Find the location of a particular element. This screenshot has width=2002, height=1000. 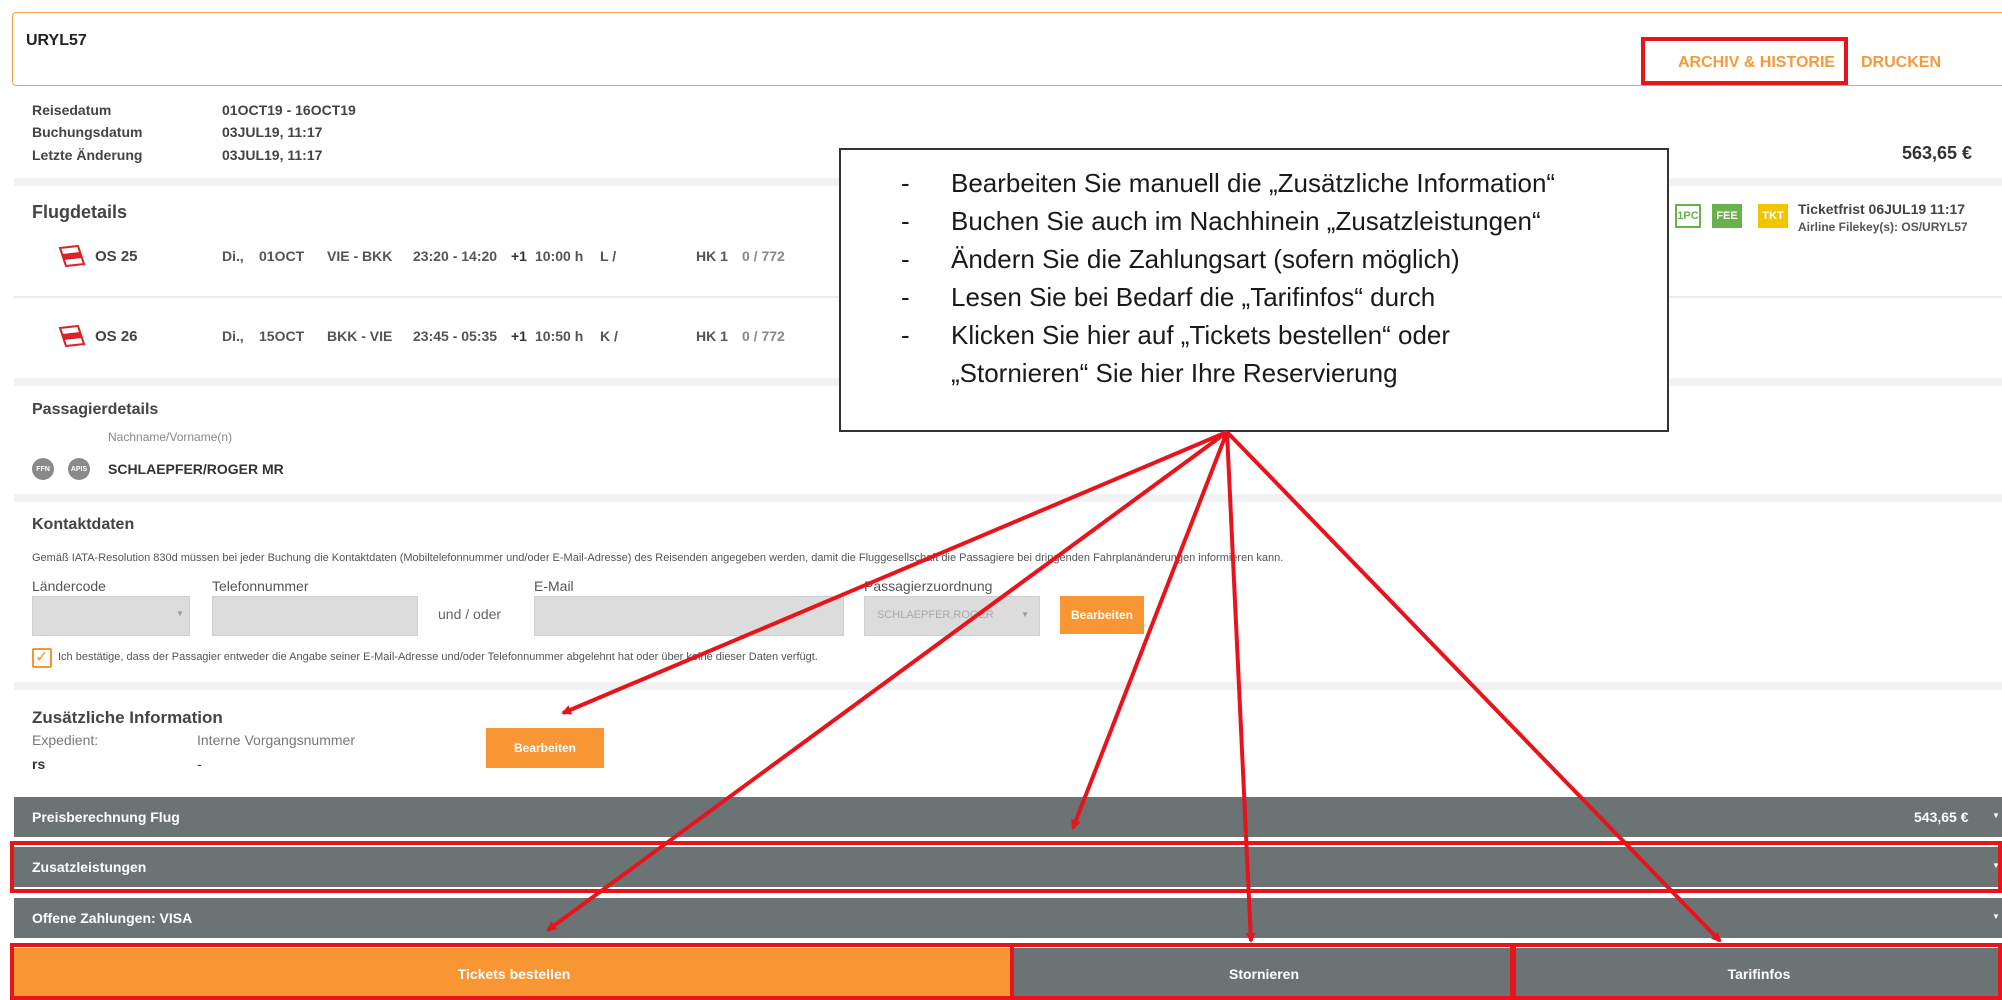

arrow-to-additional-info is located at coordinates (894, 572).